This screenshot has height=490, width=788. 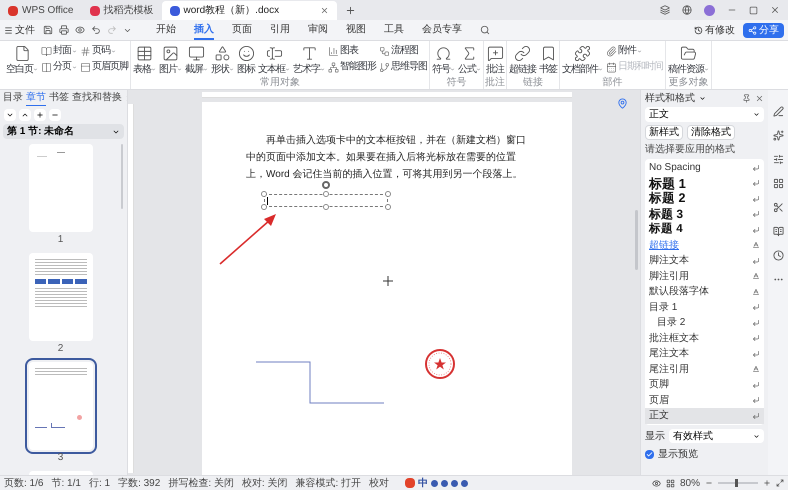 I want to click on ribbon-button: 流程图, so click(x=403, y=51).